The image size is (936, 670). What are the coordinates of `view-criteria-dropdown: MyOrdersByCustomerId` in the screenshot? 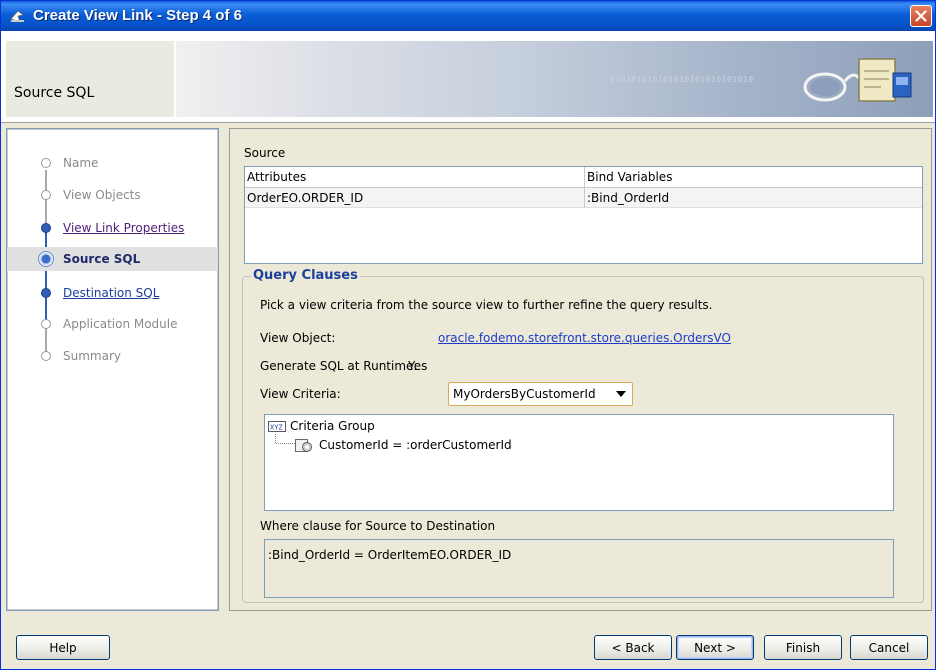 It's located at (540, 394).